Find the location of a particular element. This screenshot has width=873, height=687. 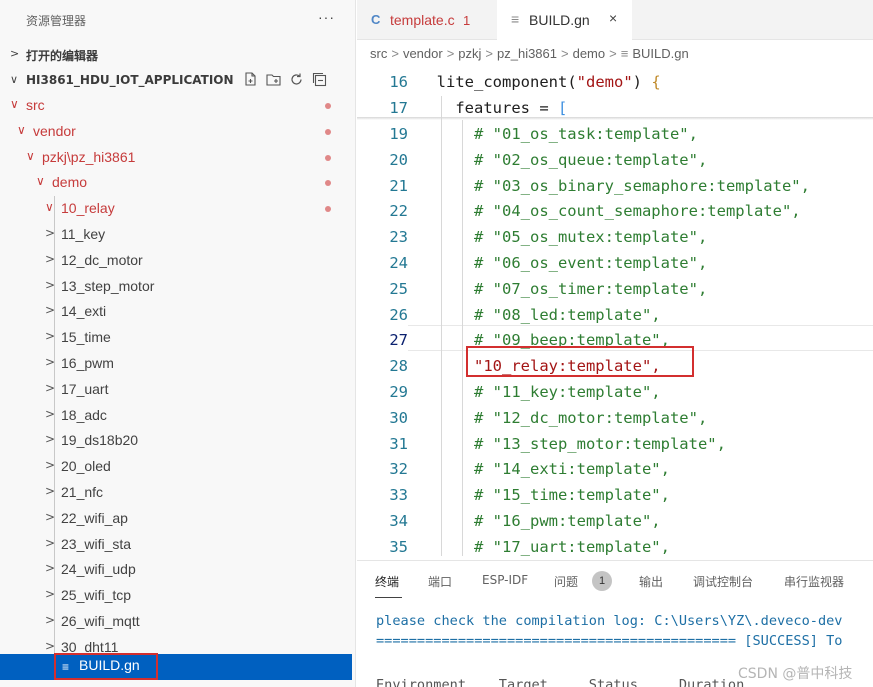

tree-item: >18_adc is located at coordinates (176, 416).